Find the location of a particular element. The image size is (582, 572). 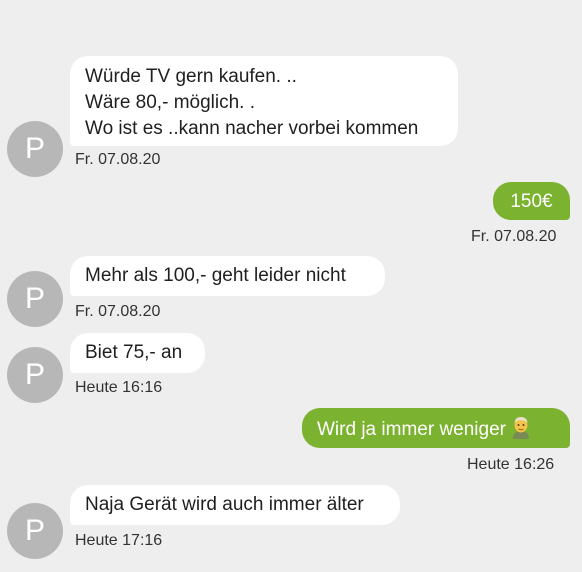

message-bubble-incoming: Naja Gerät wird auch immer älter is located at coordinates (235, 505).